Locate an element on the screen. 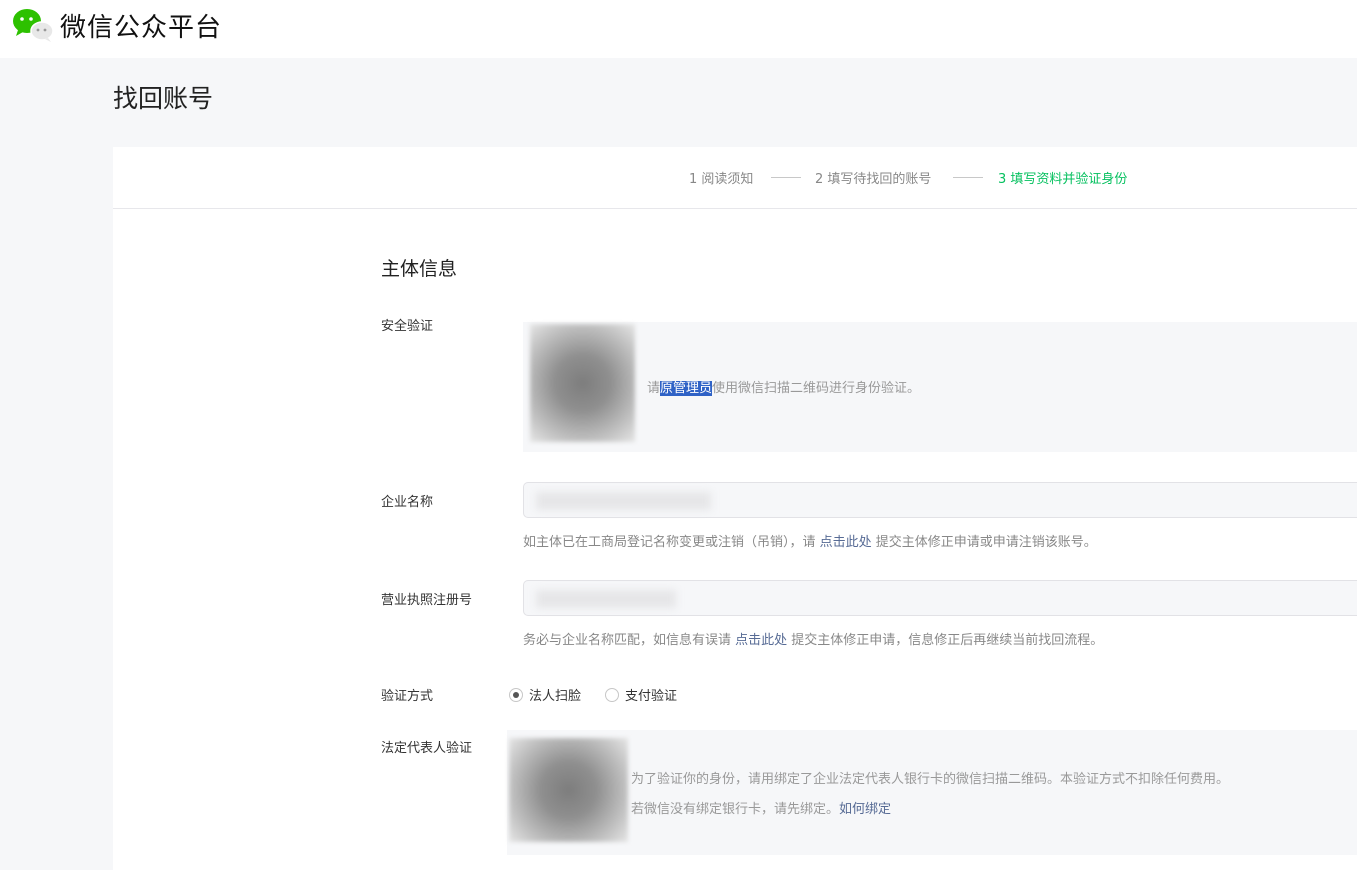 Image resolution: width=1357 pixels, height=870 pixels. step-2: 2 填写待找回的账号 is located at coordinates (873, 179).